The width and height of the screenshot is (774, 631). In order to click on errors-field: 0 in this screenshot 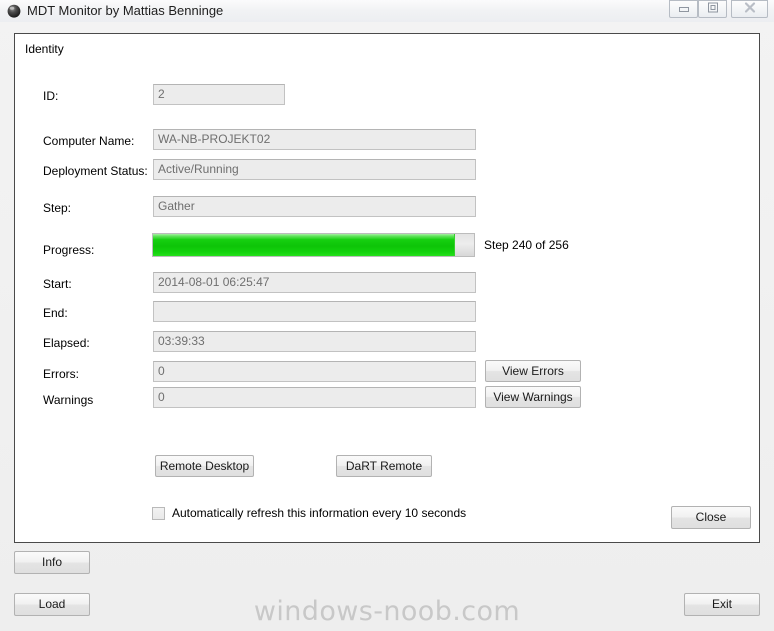, I will do `click(314, 371)`.